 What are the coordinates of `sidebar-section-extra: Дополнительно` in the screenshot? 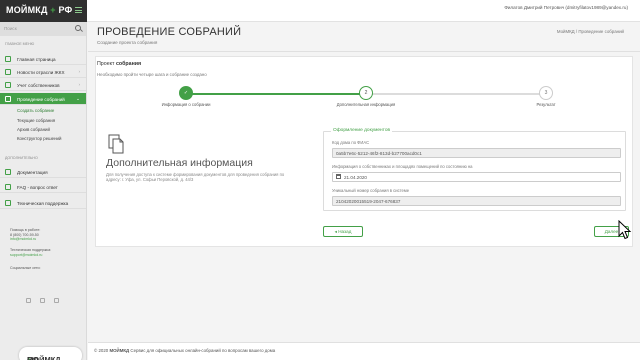 It's located at (21, 158).